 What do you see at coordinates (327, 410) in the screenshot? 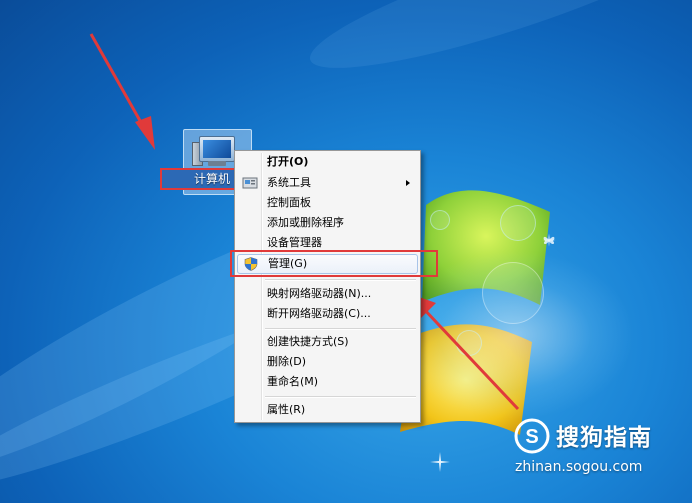
I see `menu-item-properties: 属性(R)` at bounding box center [327, 410].